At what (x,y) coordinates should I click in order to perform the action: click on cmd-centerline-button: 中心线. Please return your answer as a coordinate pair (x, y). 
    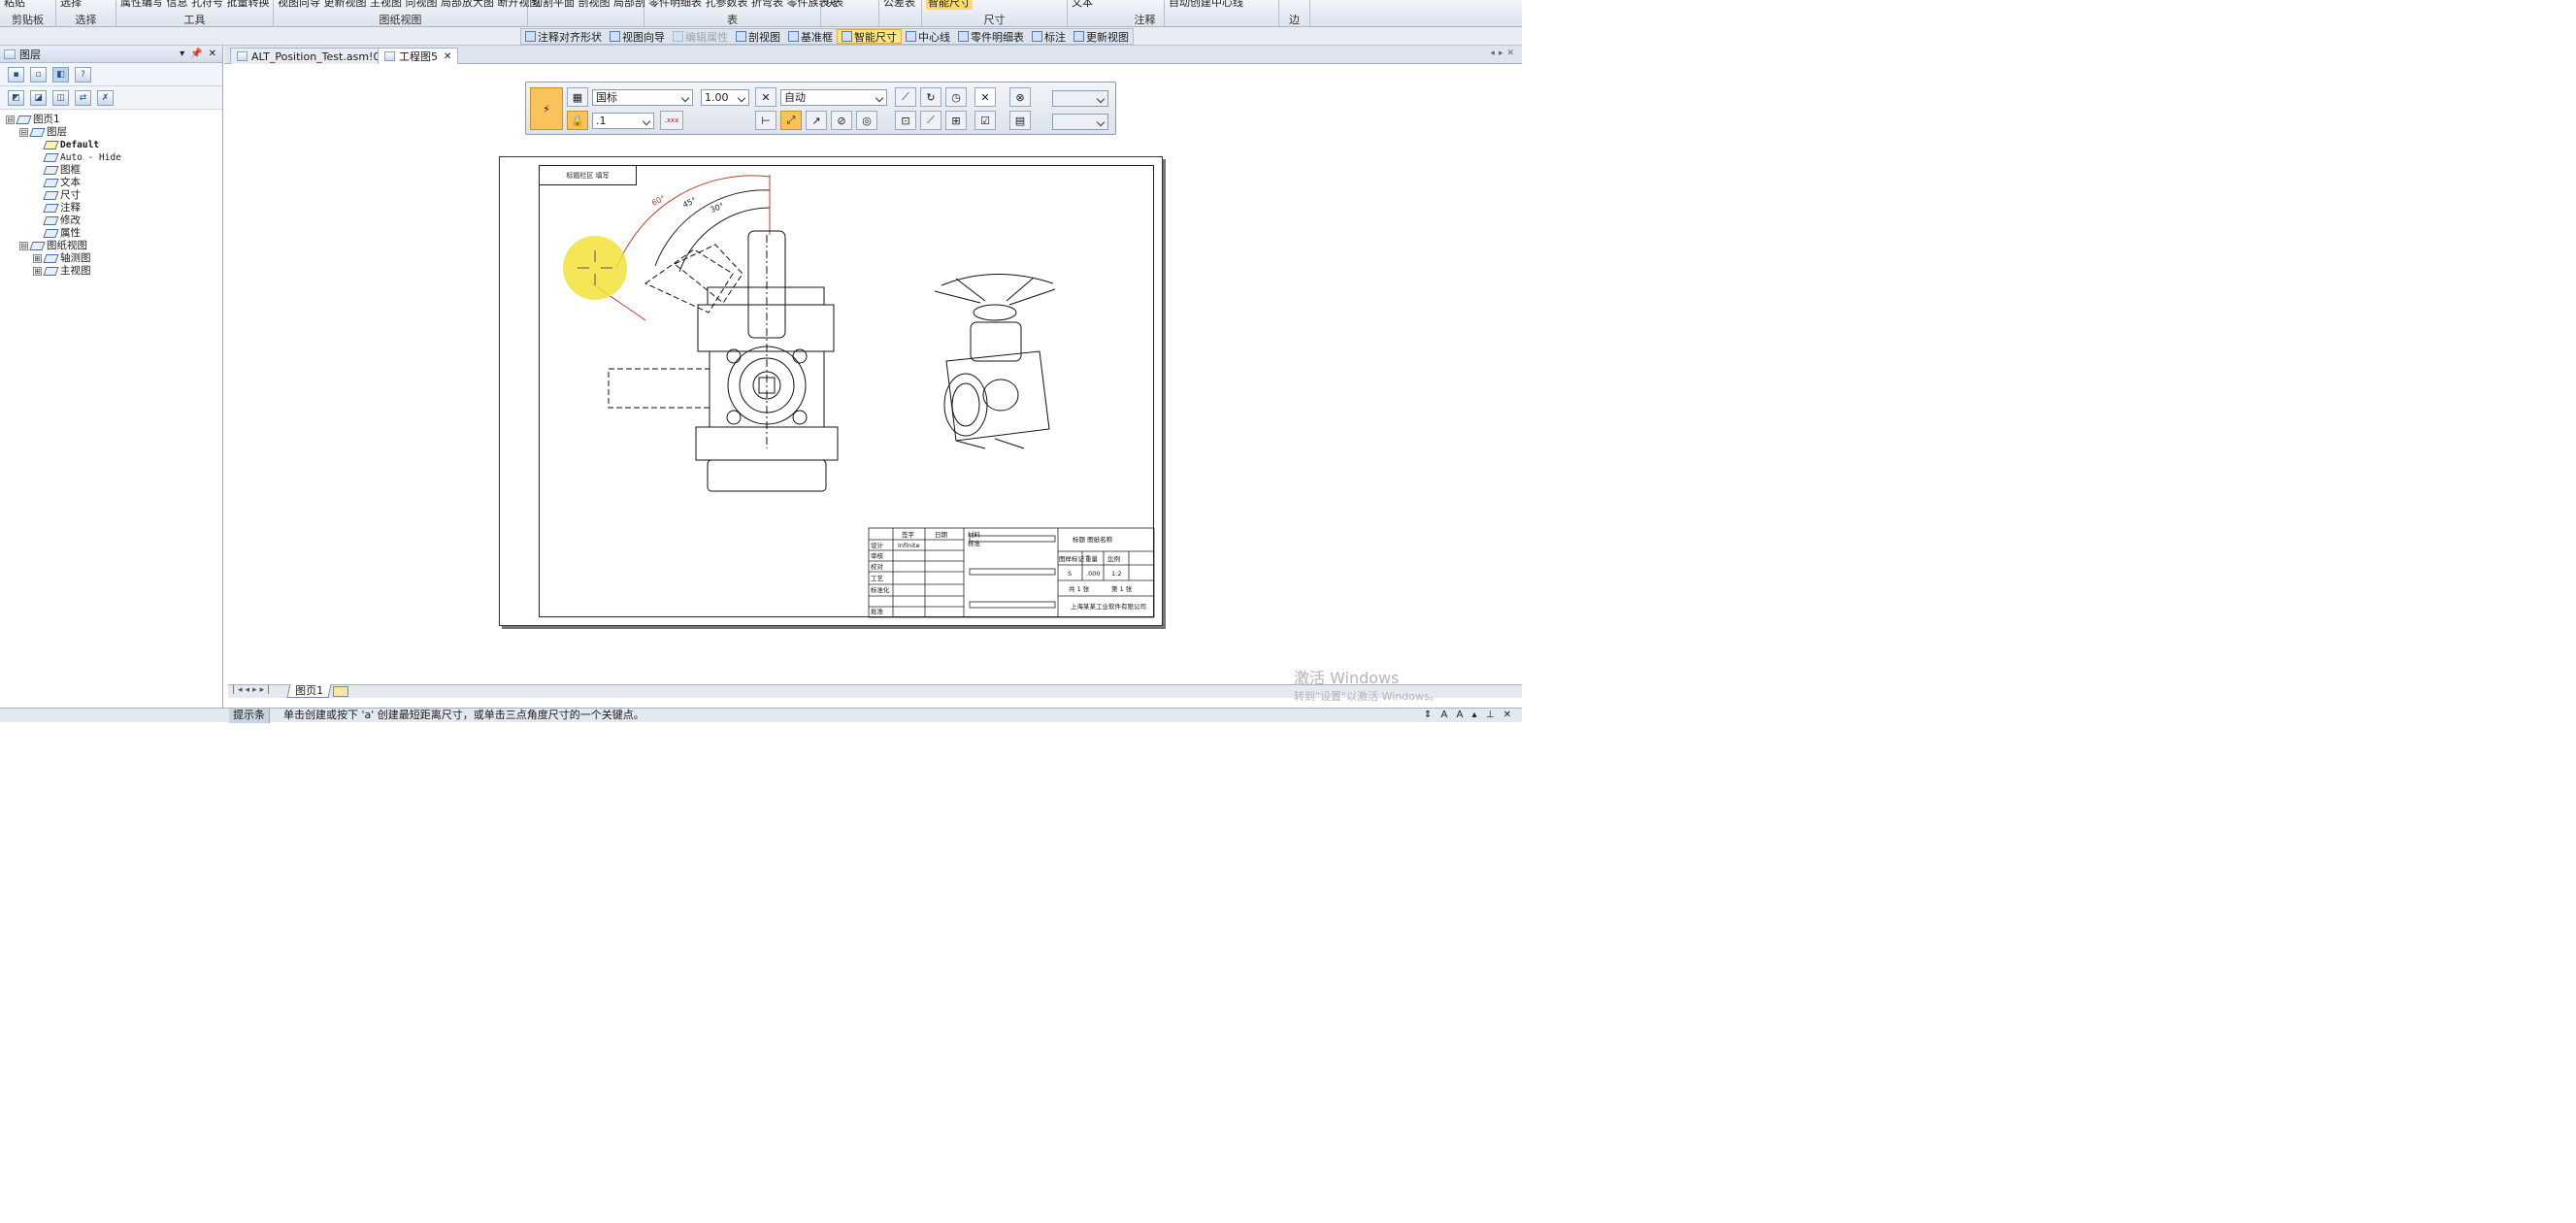
    Looking at the image, I should click on (928, 36).